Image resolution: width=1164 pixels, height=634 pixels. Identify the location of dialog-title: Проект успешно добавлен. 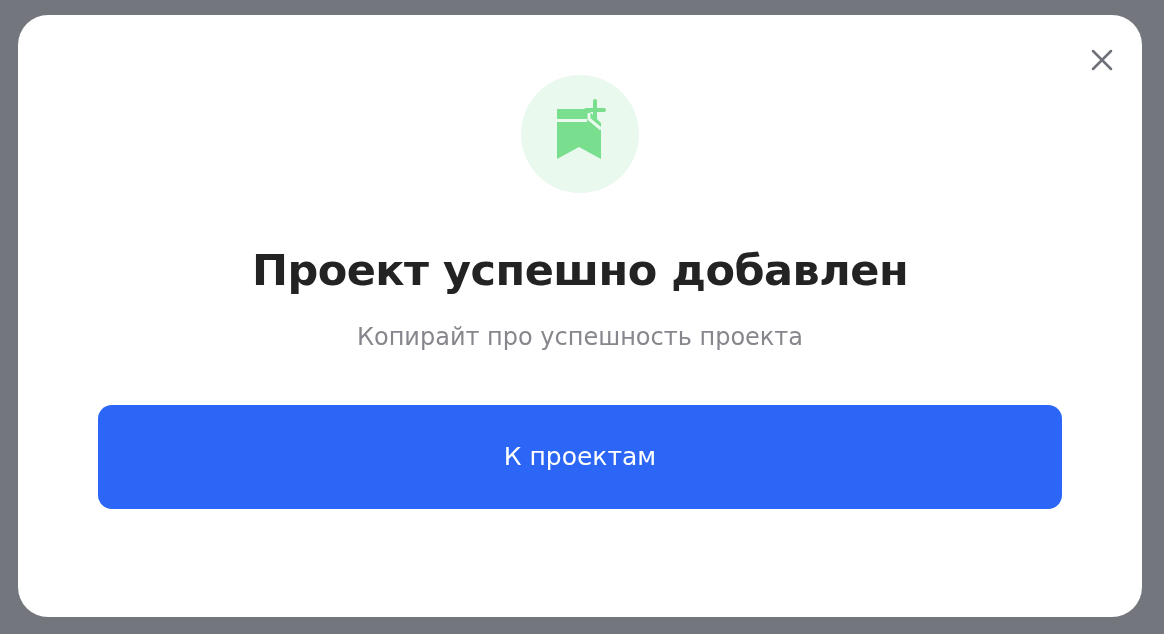
(580, 271).